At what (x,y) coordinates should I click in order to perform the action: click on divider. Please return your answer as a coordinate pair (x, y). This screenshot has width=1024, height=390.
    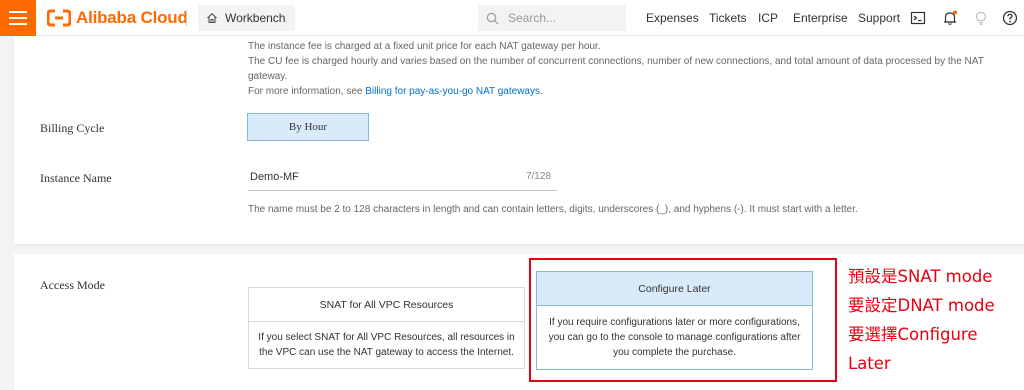
    Looking at the image, I should click on (186, 18).